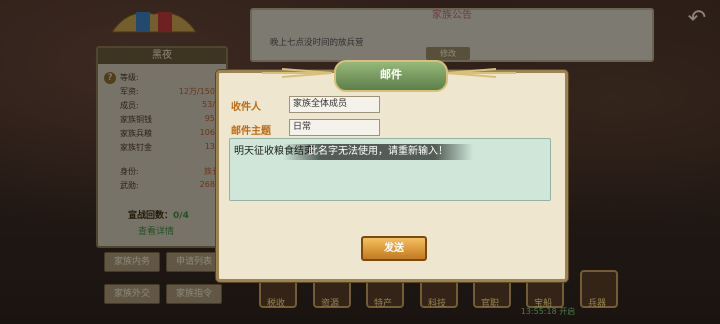 This screenshot has height=324, width=720. I want to click on title-ornament-left-icon, so click(297, 73).